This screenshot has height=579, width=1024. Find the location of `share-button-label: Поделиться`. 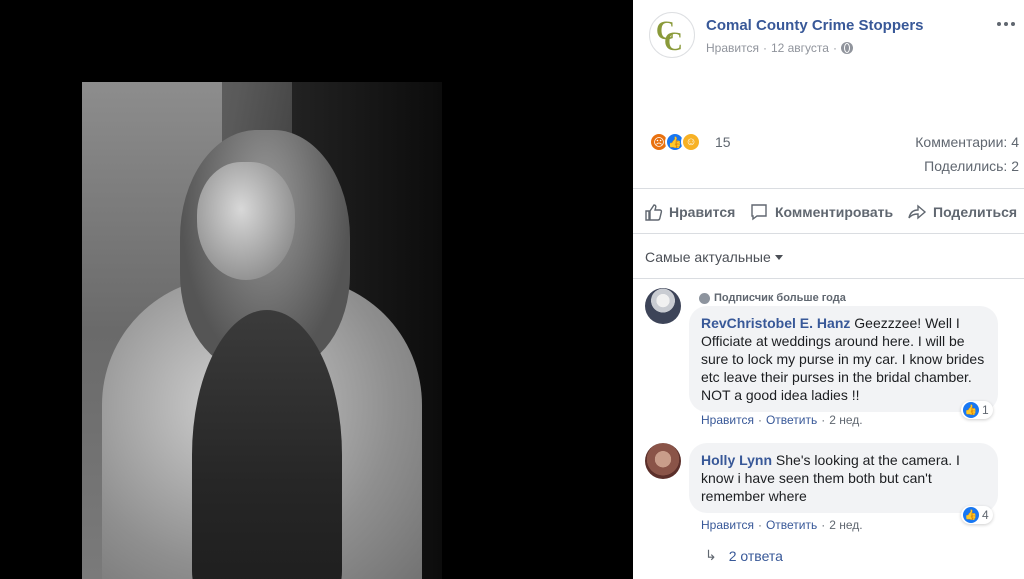

share-button-label: Поделиться is located at coordinates (975, 212).